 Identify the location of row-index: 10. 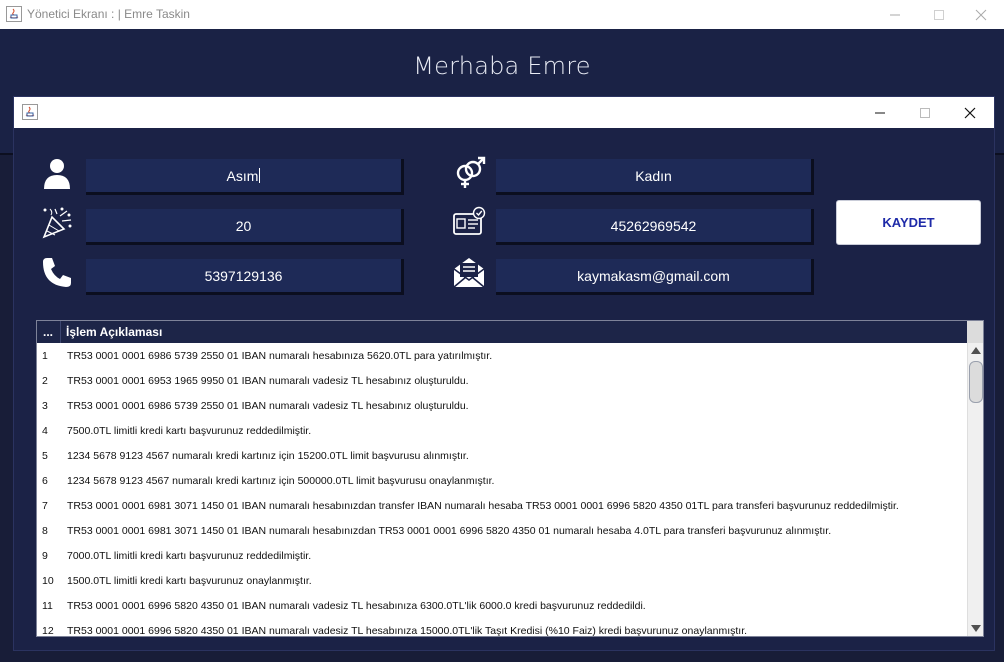
(48, 581).